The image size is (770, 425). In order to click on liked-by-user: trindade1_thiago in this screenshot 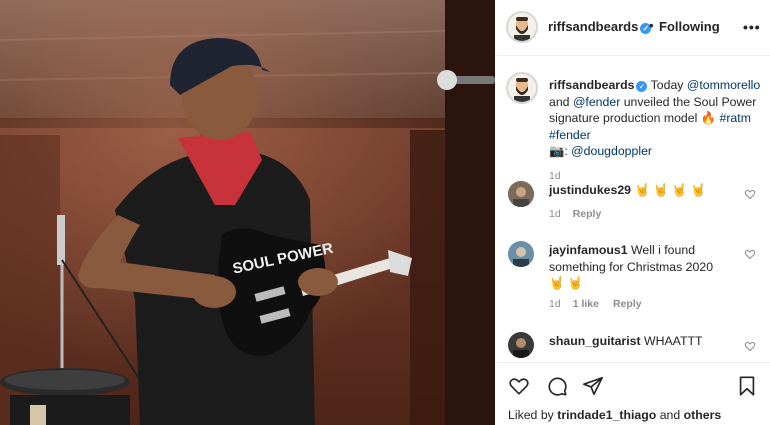, I will do `click(606, 415)`.